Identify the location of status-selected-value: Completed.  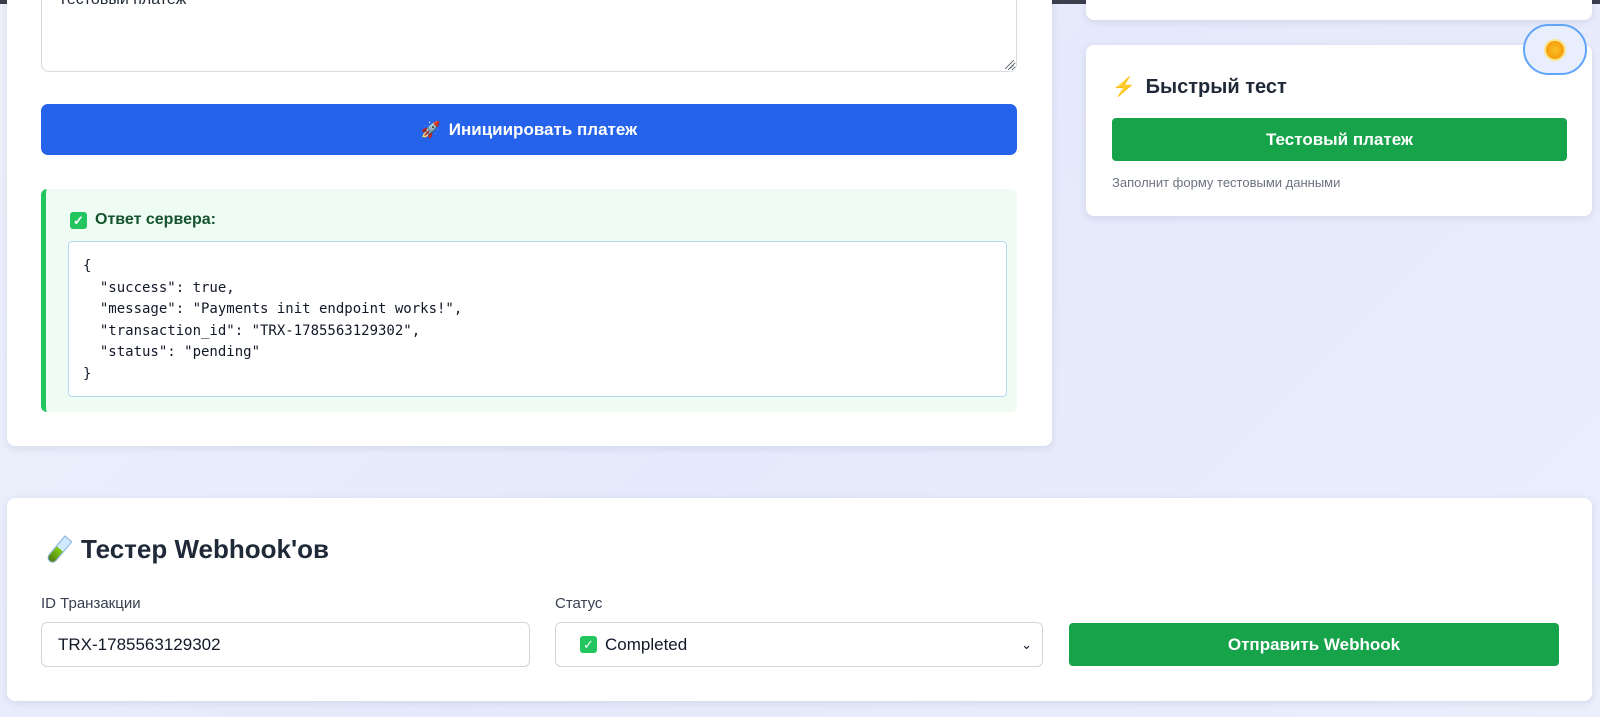
(646, 644).